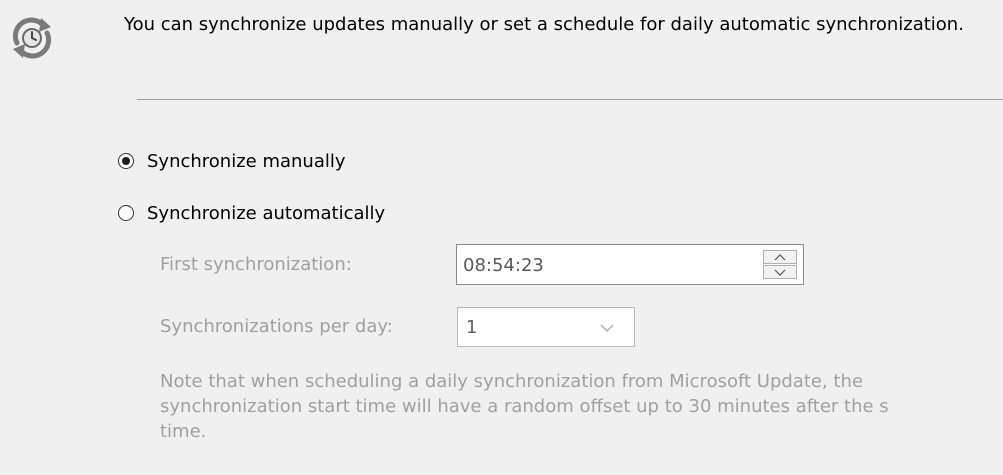 This screenshot has height=475, width=1003. What do you see at coordinates (256, 264) in the screenshot?
I see `first-sync-label: First synchronization:` at bounding box center [256, 264].